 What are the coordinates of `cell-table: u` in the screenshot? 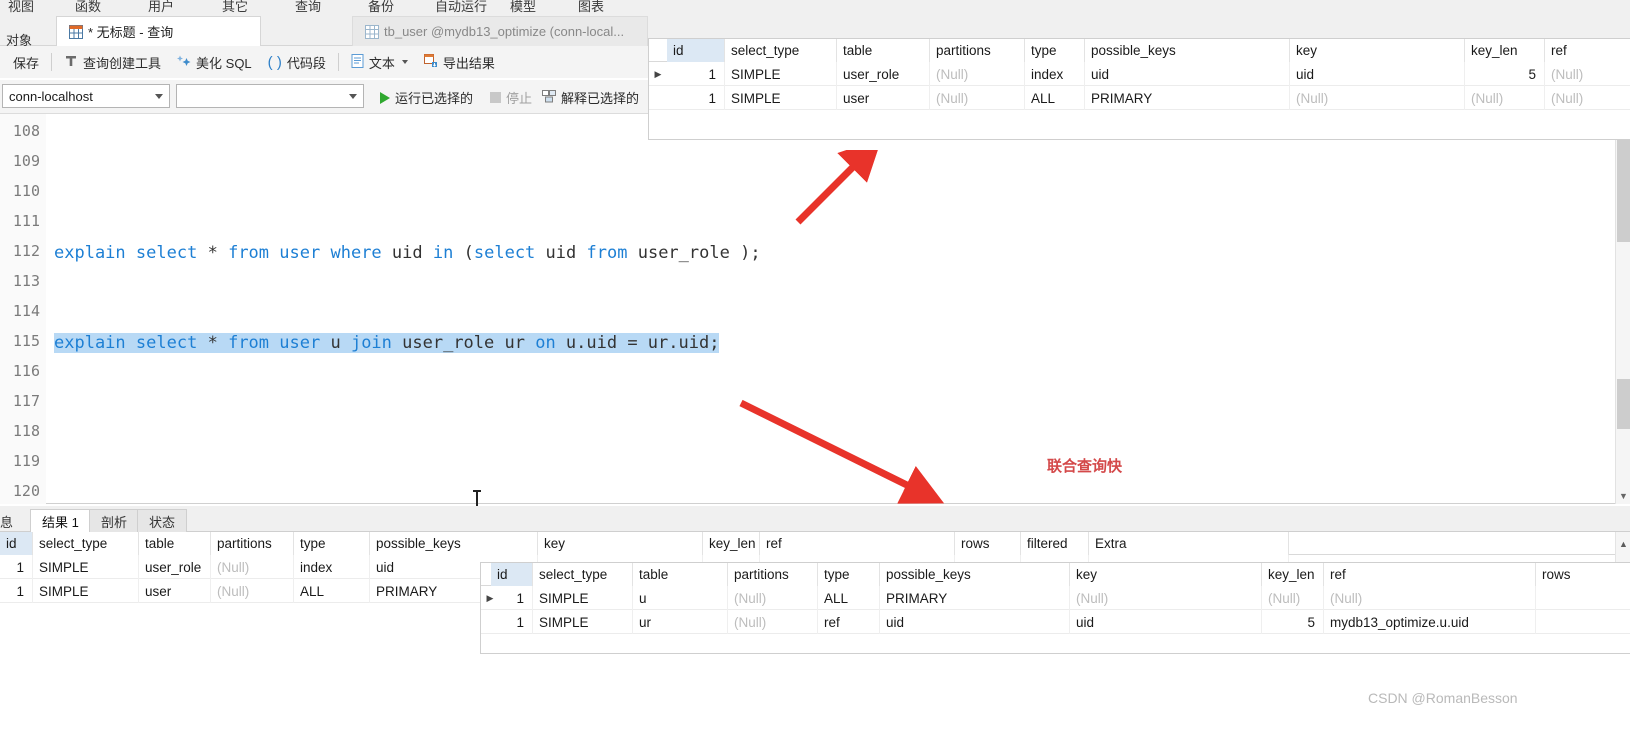 It's located at (680, 598).